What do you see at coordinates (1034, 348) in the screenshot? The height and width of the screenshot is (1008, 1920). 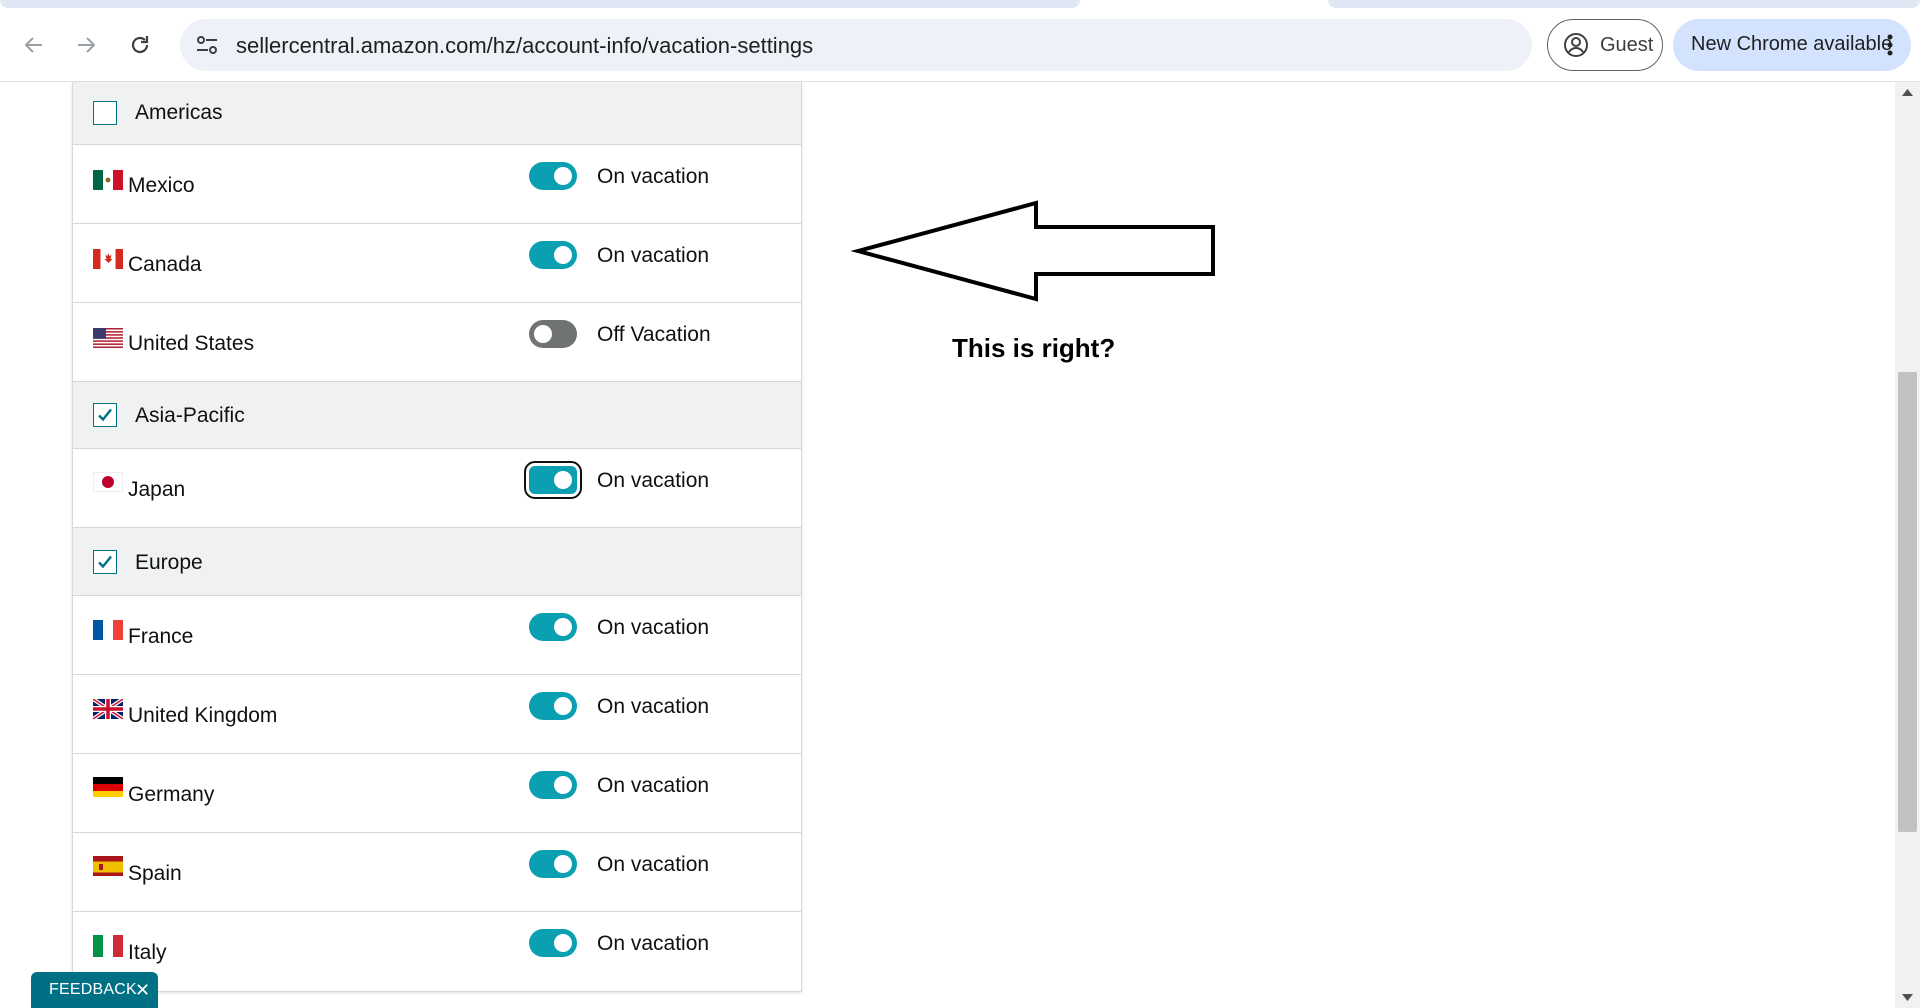 I see `annotation-text: This is right?` at bounding box center [1034, 348].